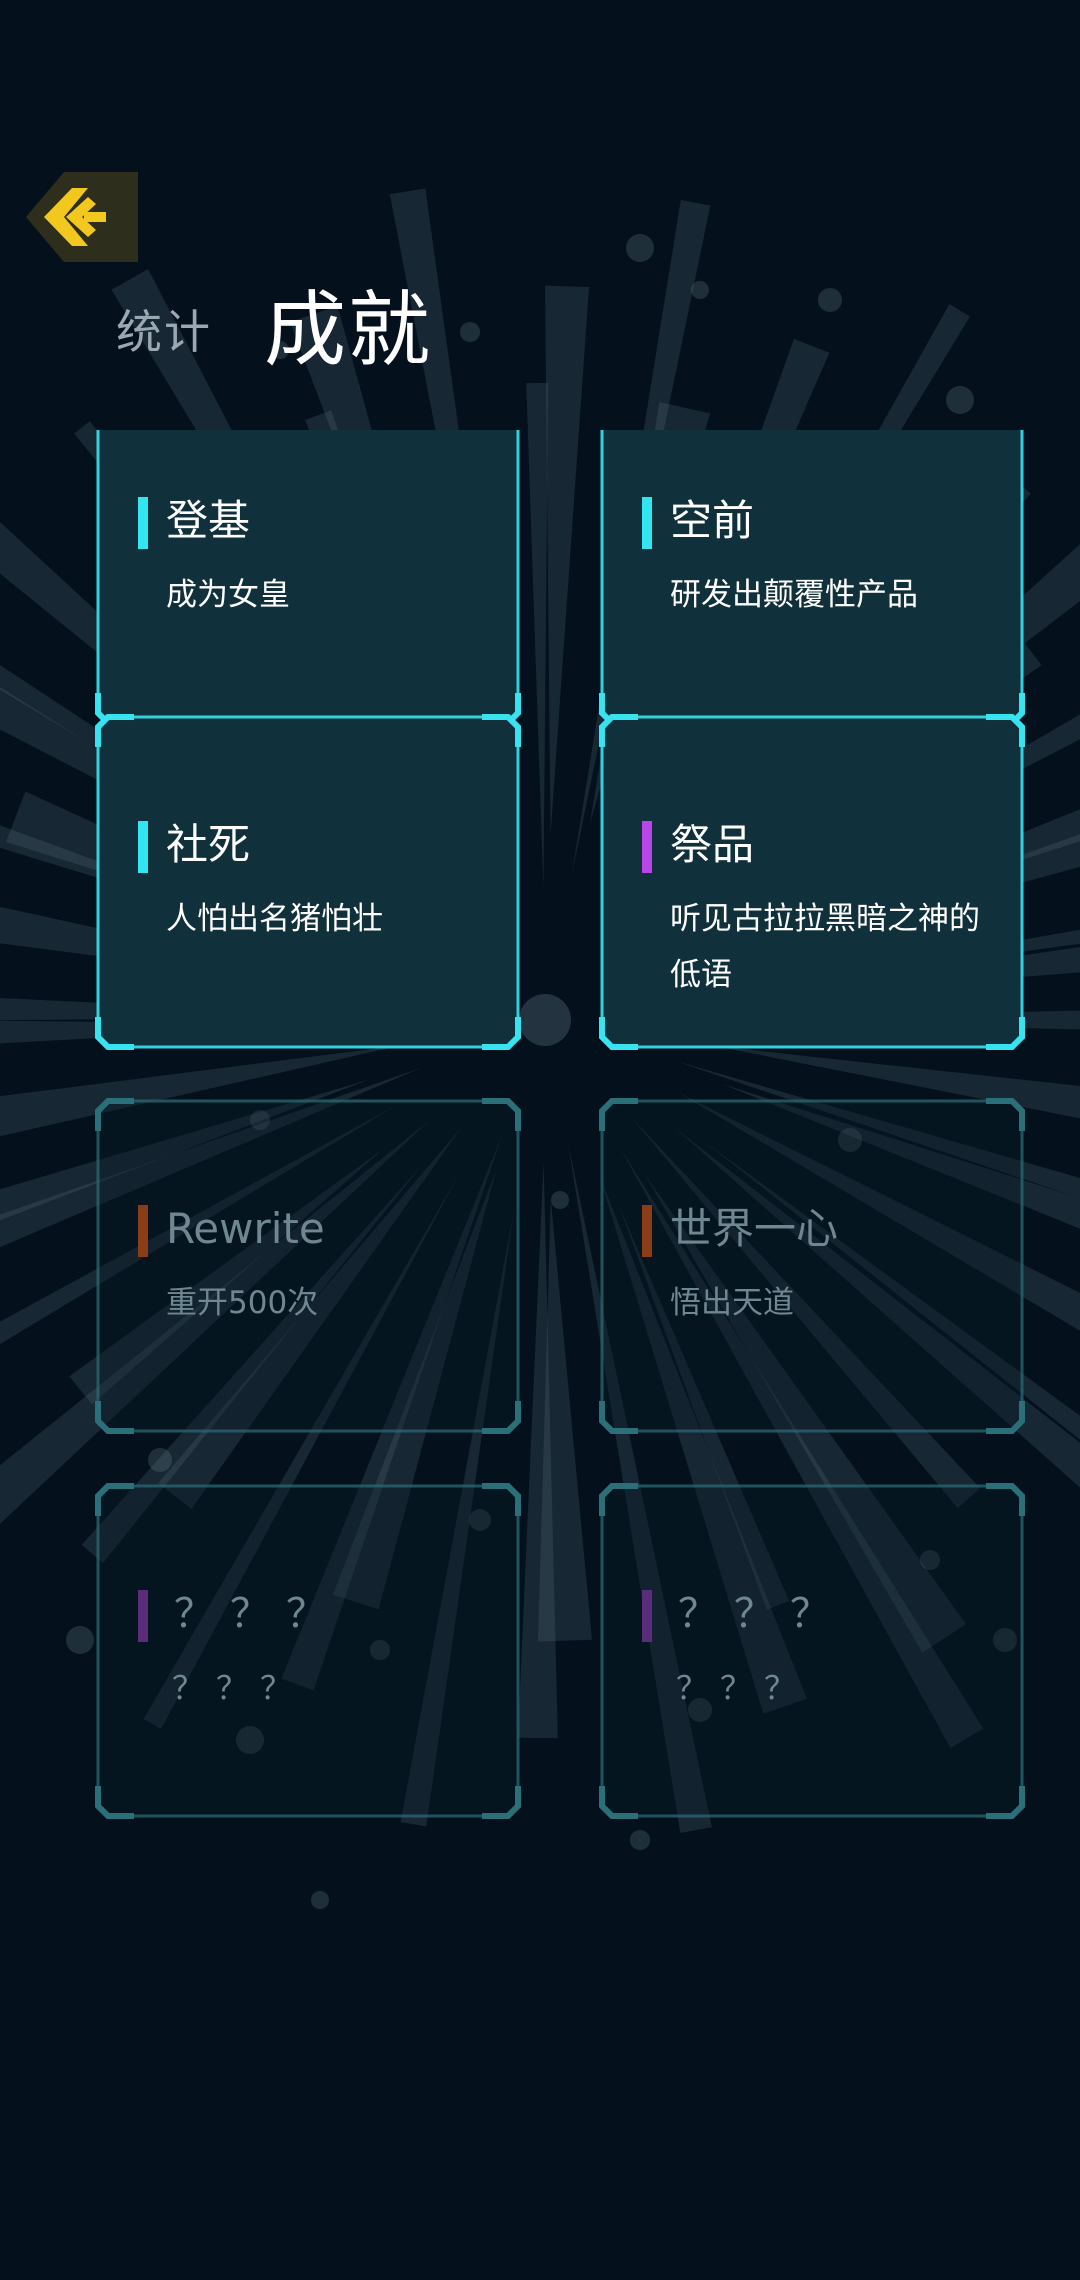 This screenshot has width=1080, height=2280. Describe the element at coordinates (812, 1266) in the screenshot. I see `achievement-card: 世界一心 悟出天道` at that location.